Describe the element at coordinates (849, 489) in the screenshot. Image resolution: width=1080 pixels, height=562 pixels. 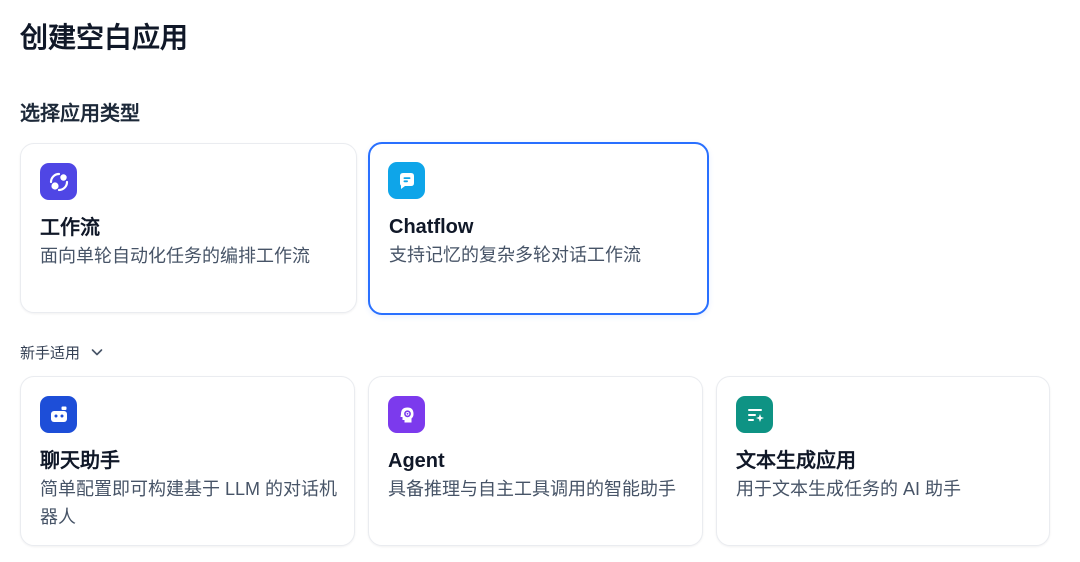
I see `card-description: 用于文本生成任务的 AI 助手` at that location.